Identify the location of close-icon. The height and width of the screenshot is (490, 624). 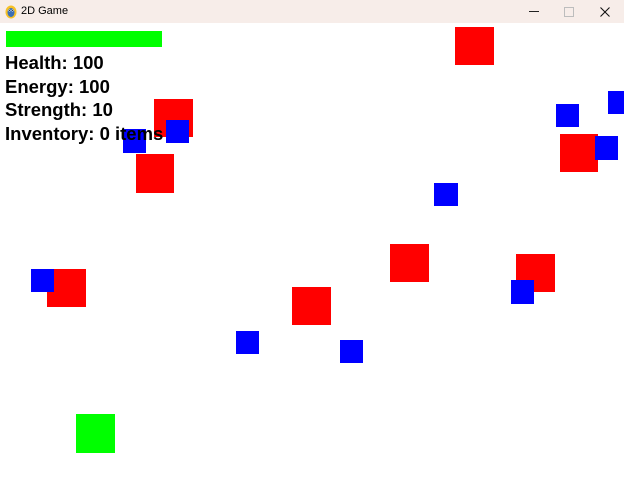
(605, 11).